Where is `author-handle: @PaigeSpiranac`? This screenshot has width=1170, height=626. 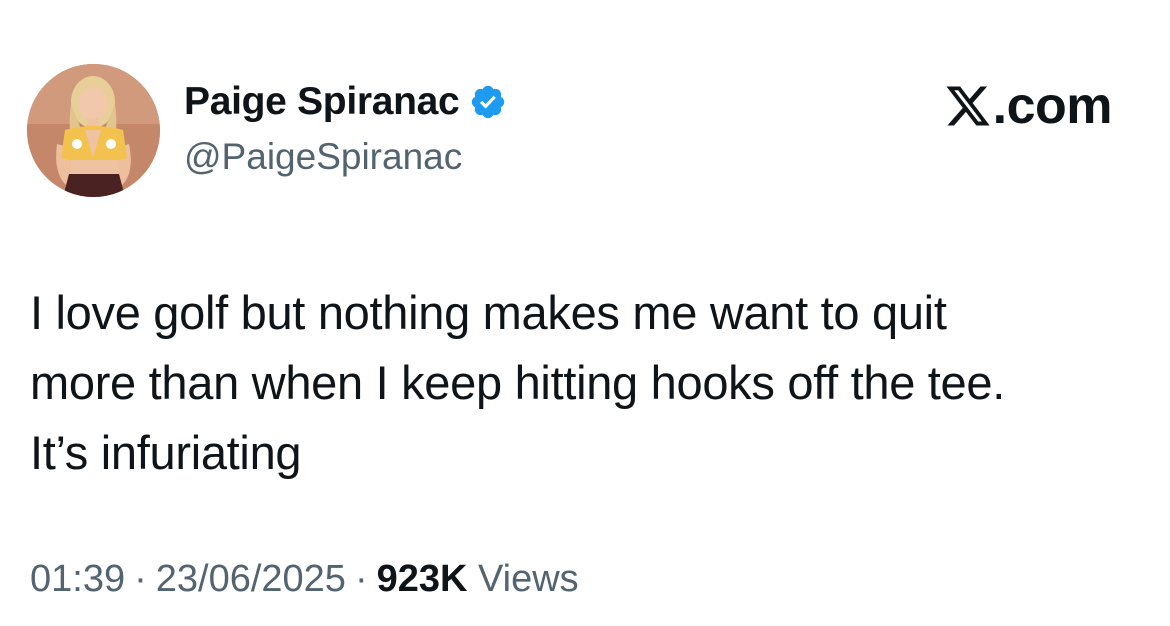 author-handle: @PaigeSpiranac is located at coordinates (323, 157).